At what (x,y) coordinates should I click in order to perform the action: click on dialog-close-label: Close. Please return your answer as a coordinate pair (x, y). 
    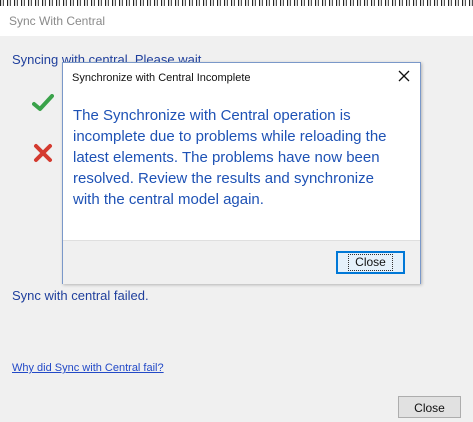
    Looking at the image, I should click on (370, 262).